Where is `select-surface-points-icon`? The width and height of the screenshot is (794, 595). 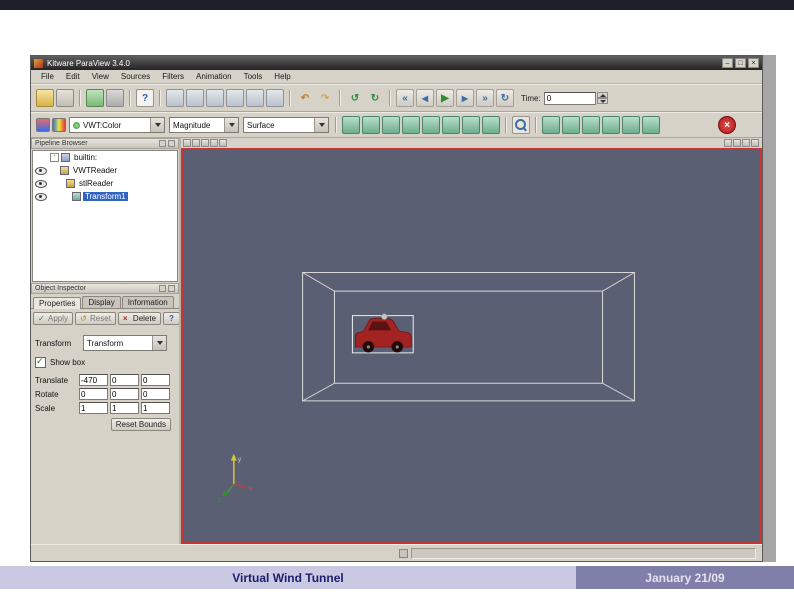 select-surface-points-icon is located at coordinates (195, 98).